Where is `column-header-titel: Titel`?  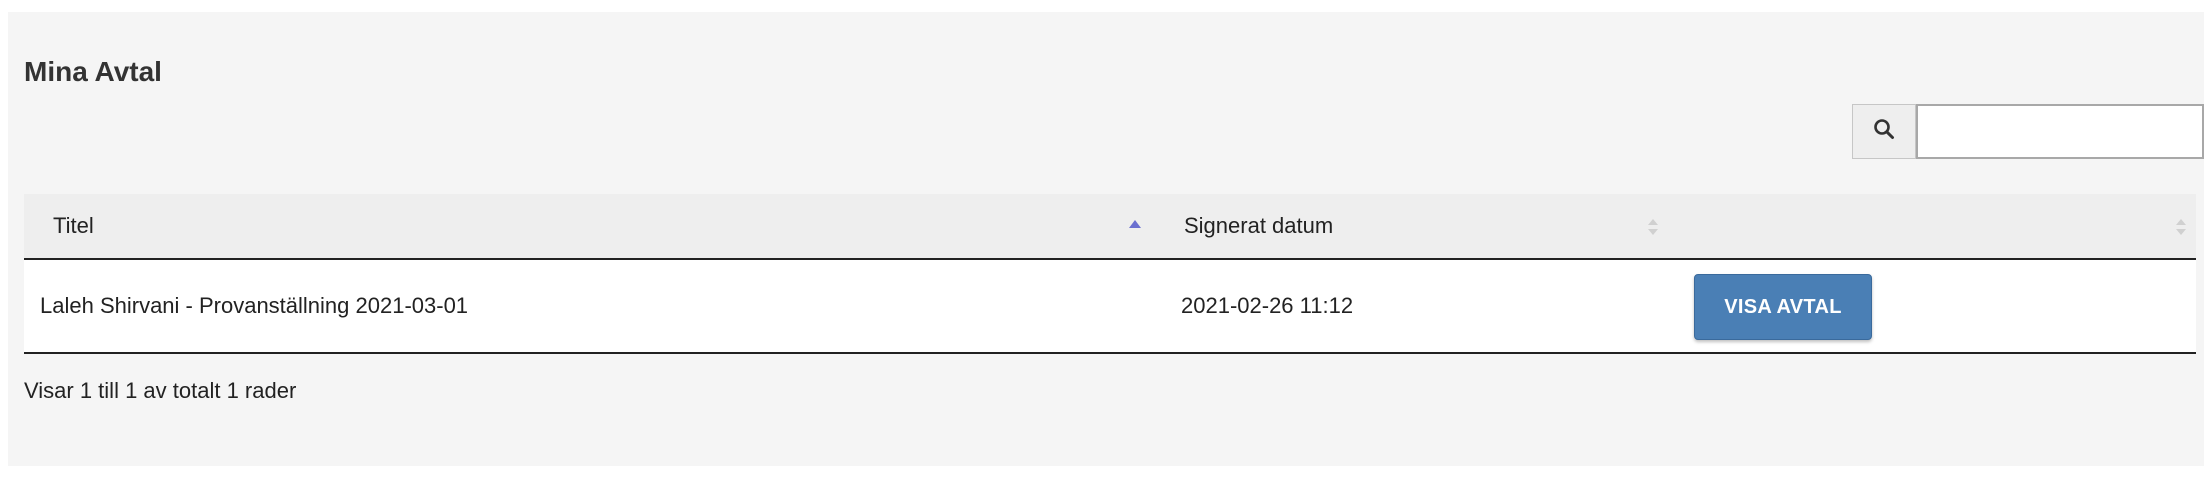 column-header-titel: Titel is located at coordinates (73, 226).